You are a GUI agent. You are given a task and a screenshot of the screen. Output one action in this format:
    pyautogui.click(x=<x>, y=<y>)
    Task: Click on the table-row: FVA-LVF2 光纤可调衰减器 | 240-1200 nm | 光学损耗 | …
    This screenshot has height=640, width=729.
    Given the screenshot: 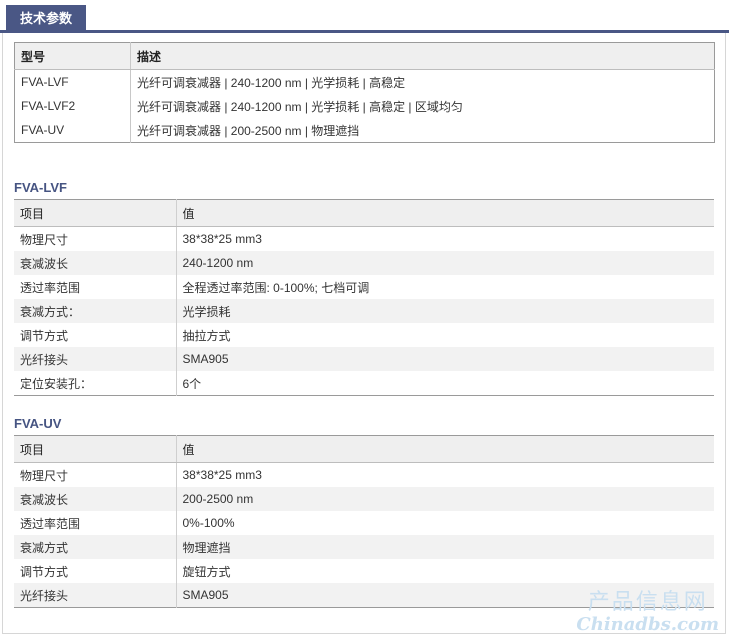 What is the action you would take?
    pyautogui.click(x=364, y=106)
    